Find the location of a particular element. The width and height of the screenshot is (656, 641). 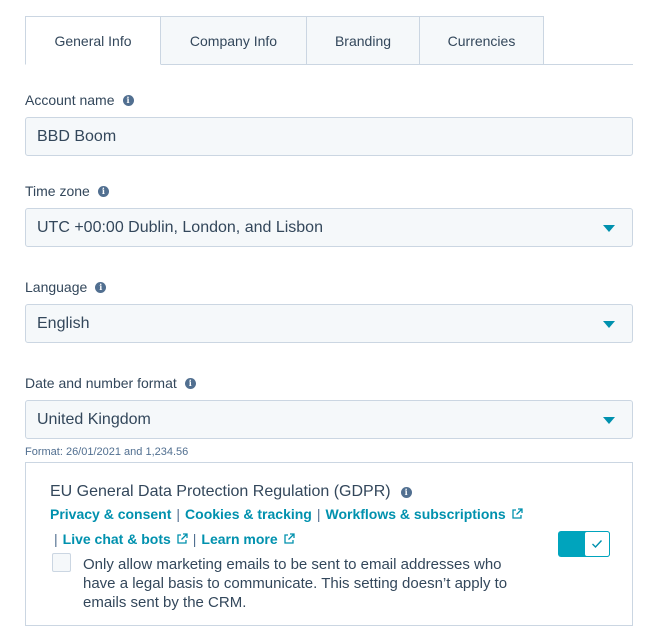

gdpr-toggle-knob is located at coordinates (597, 544).